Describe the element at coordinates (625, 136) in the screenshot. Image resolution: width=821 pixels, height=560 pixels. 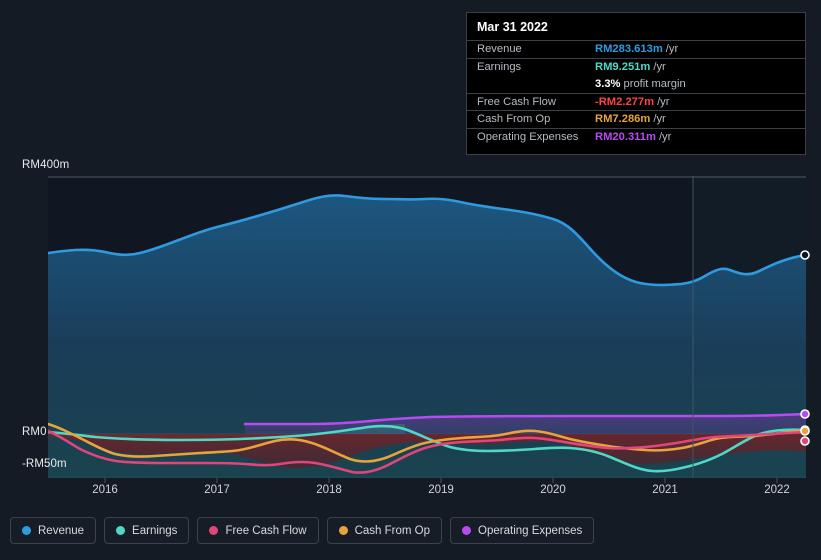
I see `tooltip-row-value: RM20.311m` at that location.